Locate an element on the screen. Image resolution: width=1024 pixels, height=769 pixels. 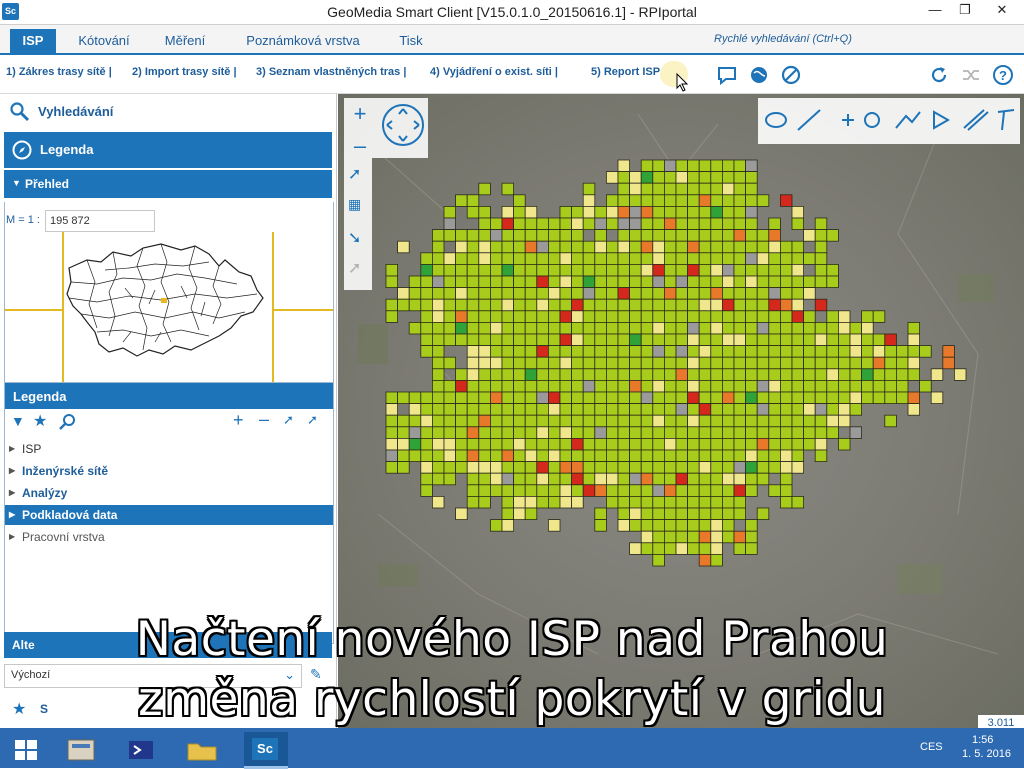
remove-layer-icon: – is located at coordinates (264, 419).